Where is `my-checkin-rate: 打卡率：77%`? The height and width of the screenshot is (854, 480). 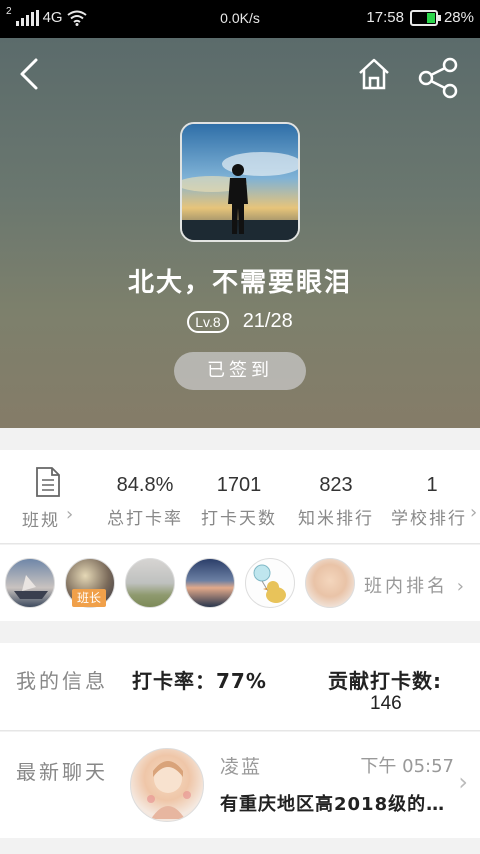 my-checkin-rate: 打卡率：77% is located at coordinates (199, 681).